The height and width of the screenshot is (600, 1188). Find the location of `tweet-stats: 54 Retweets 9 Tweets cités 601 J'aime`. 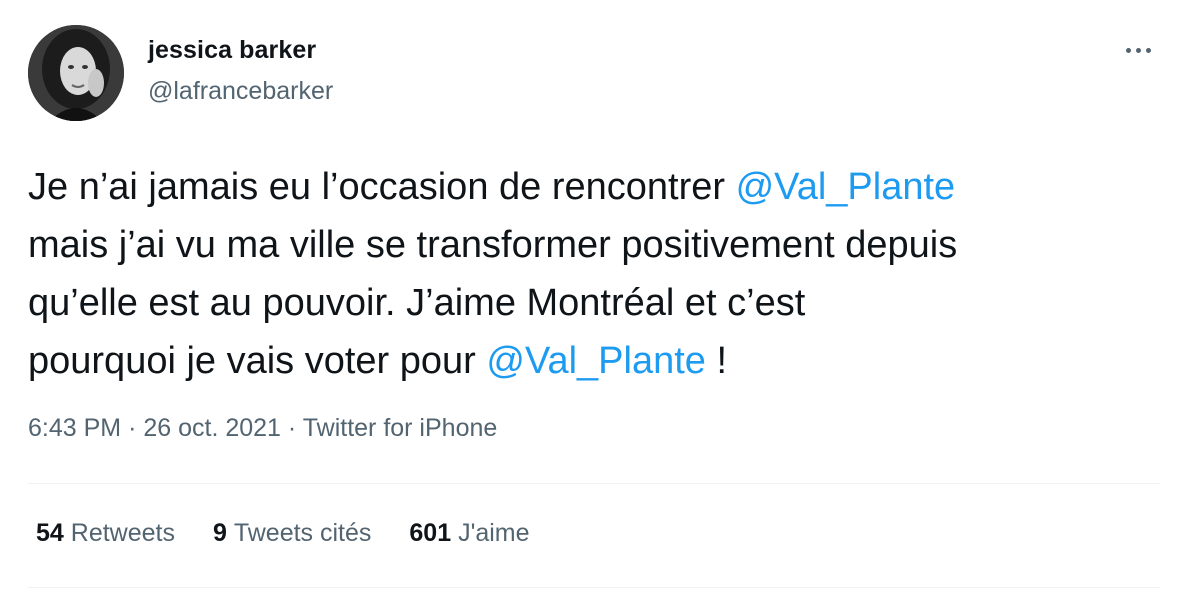

tweet-stats: 54 Retweets 9 Tweets cités 601 J'aime is located at coordinates (302, 533).